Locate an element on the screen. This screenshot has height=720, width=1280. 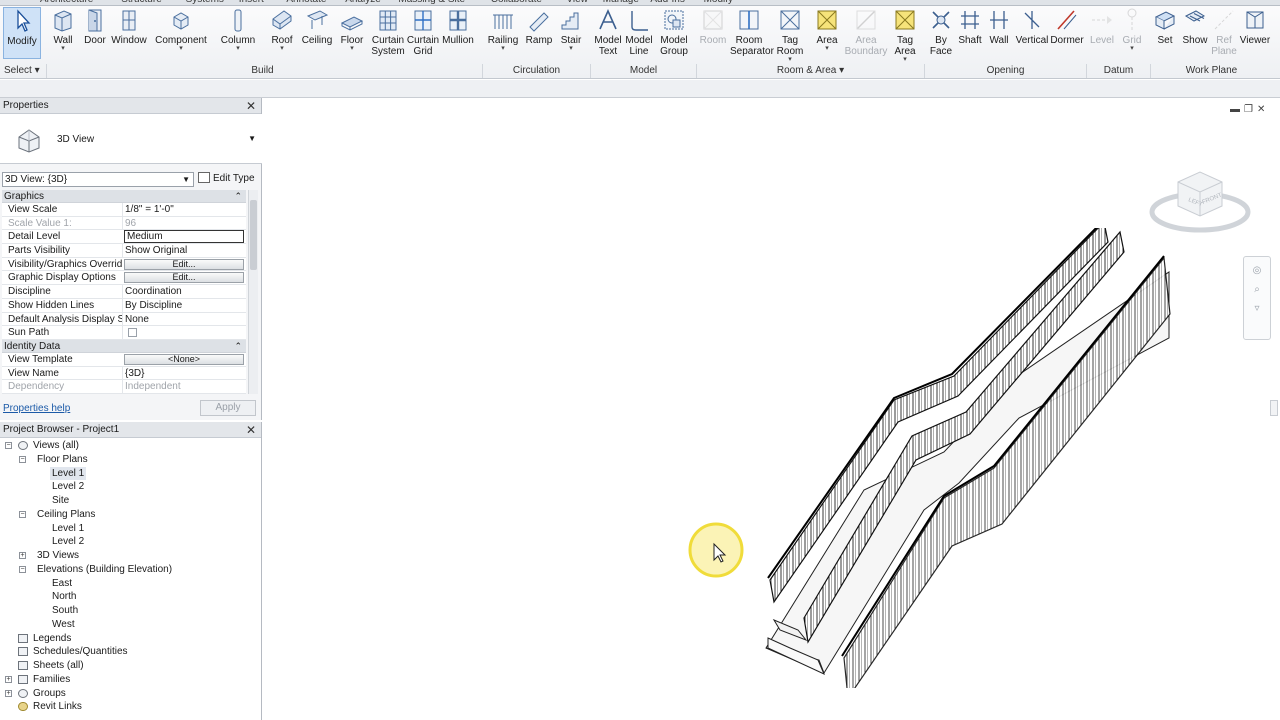
navigation-bar: ◎ ⌕ ▿ is located at coordinates (1257, 298).